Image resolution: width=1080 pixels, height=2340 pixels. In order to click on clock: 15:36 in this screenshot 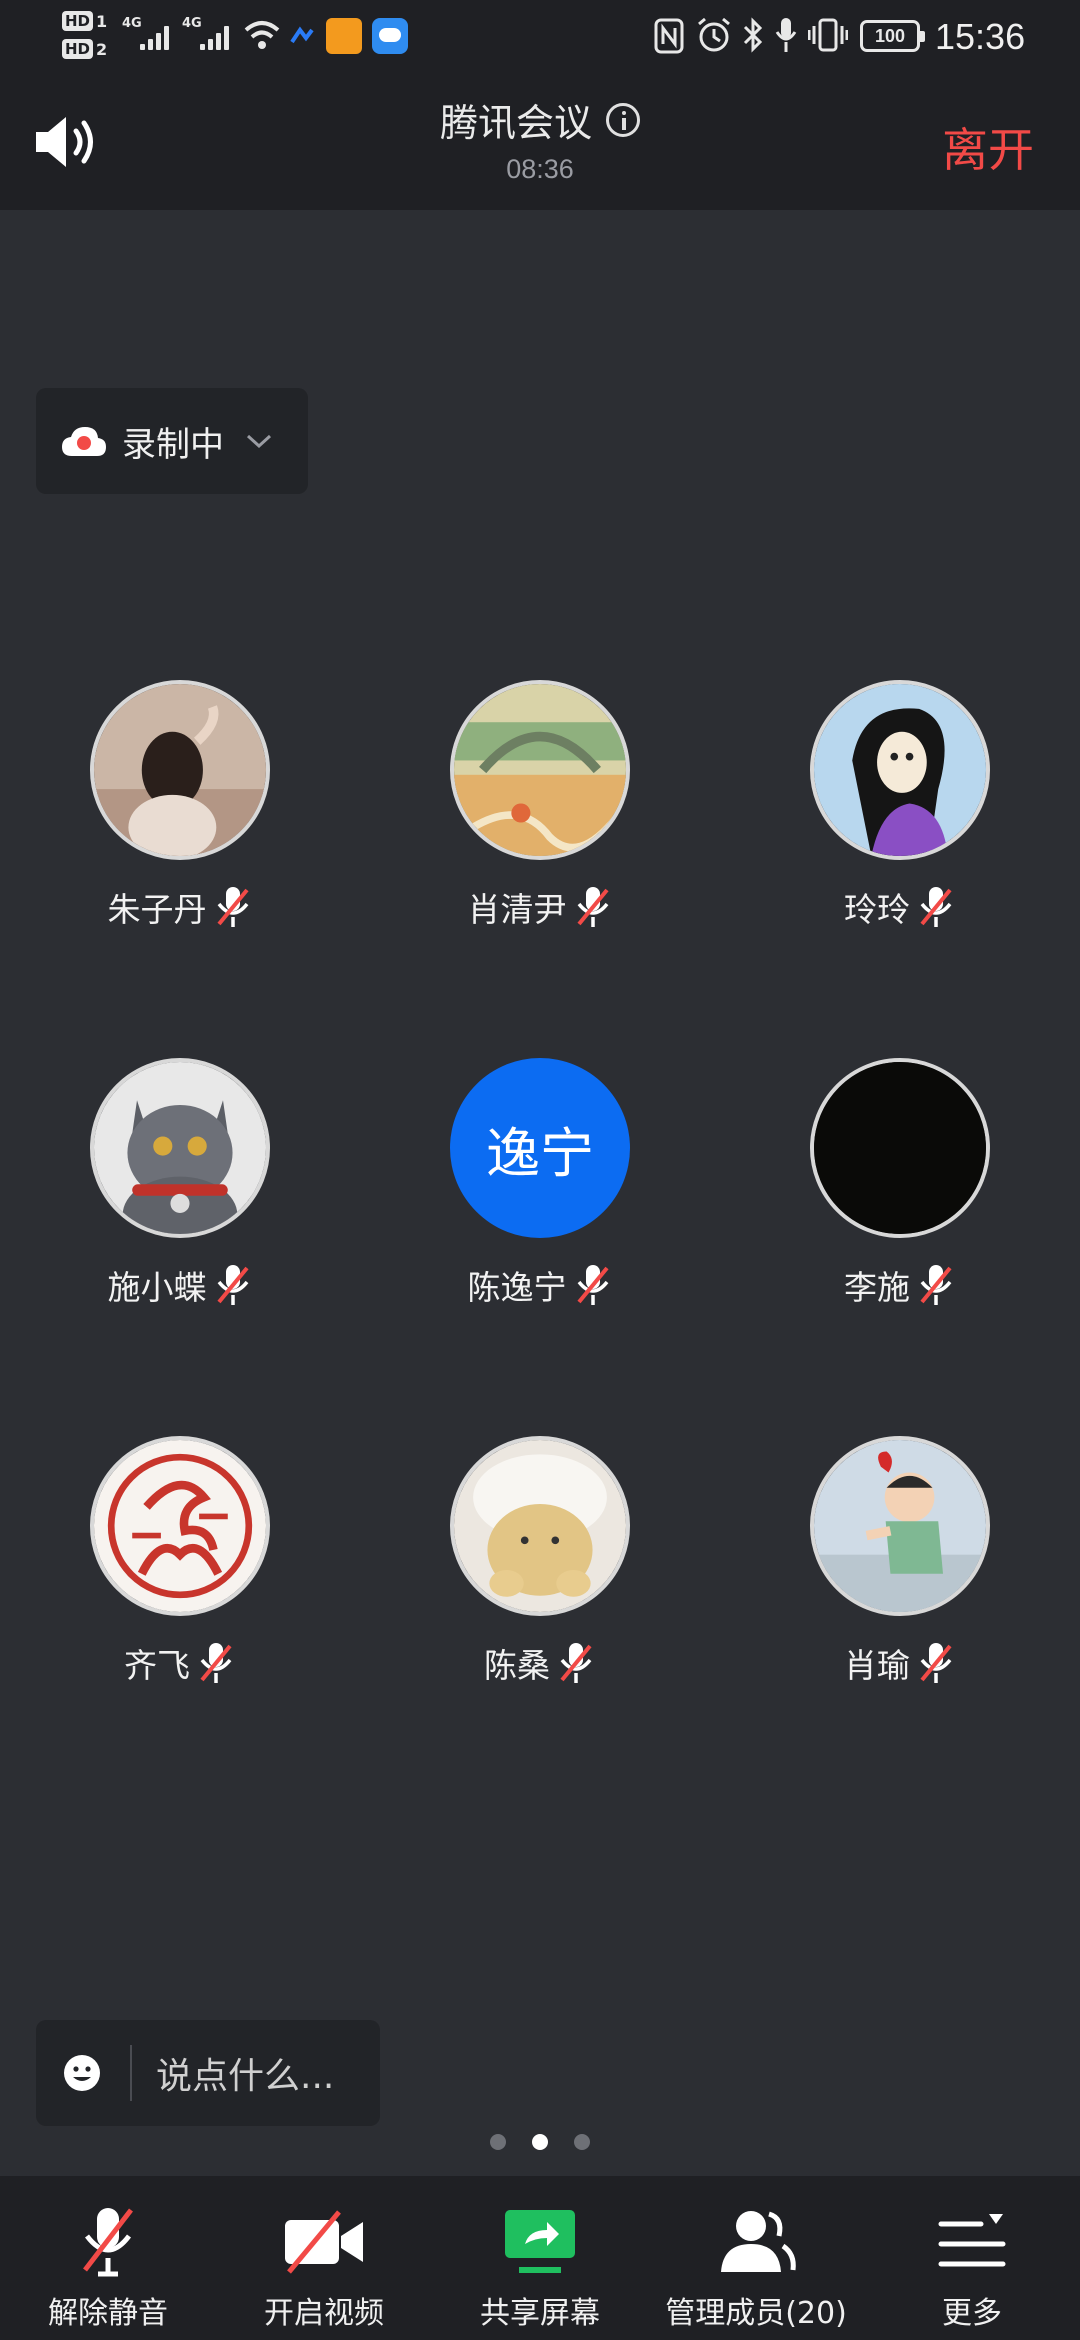, I will do `click(980, 36)`.